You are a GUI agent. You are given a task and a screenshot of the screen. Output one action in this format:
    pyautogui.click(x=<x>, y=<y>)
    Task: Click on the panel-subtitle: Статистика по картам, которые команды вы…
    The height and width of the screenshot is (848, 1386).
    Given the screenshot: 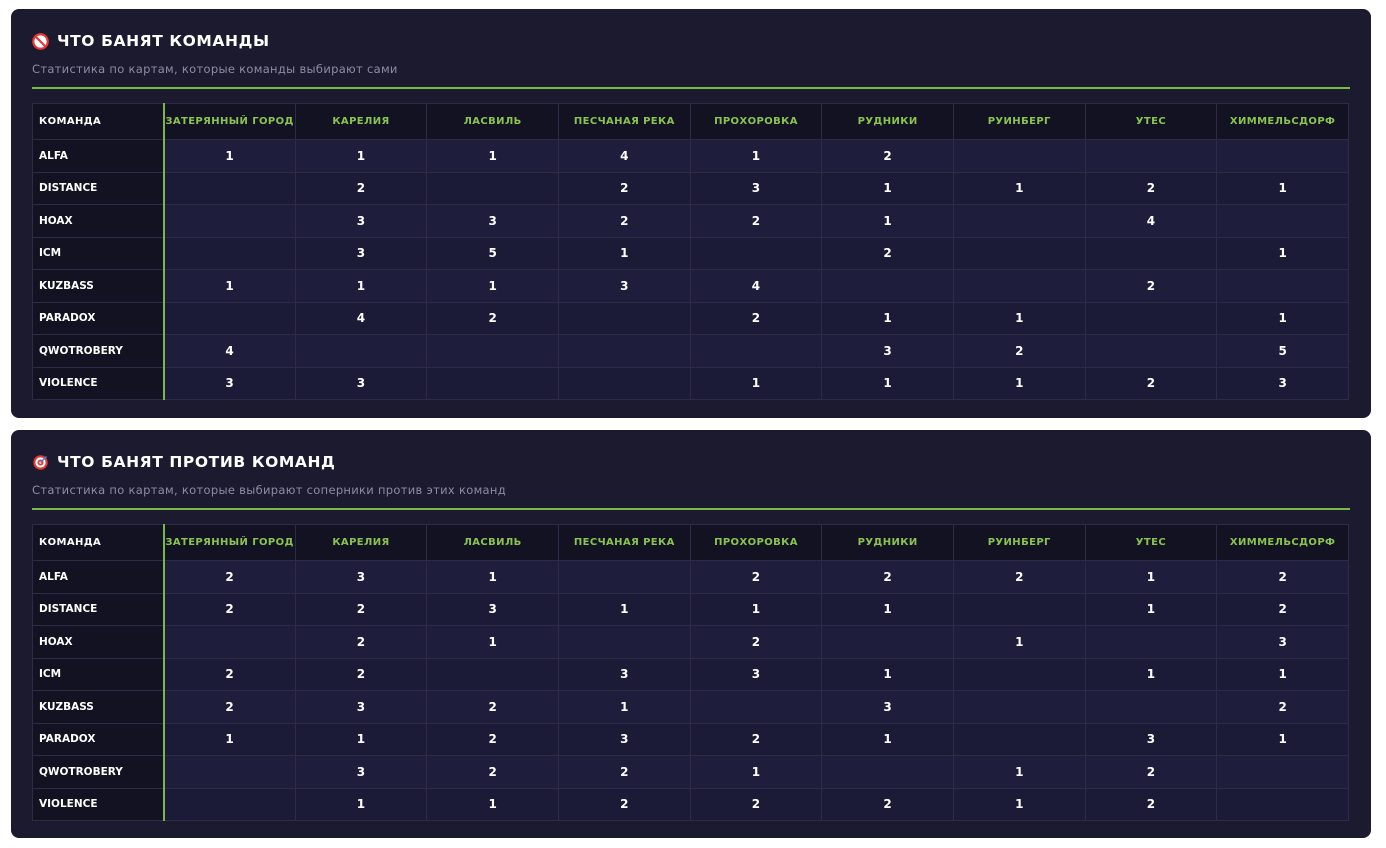 What is the action you would take?
    pyautogui.click(x=215, y=69)
    